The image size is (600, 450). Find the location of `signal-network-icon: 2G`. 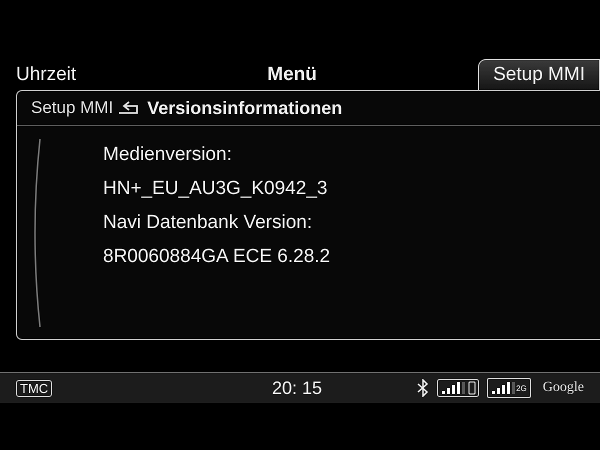

signal-network-icon: 2G is located at coordinates (509, 388).